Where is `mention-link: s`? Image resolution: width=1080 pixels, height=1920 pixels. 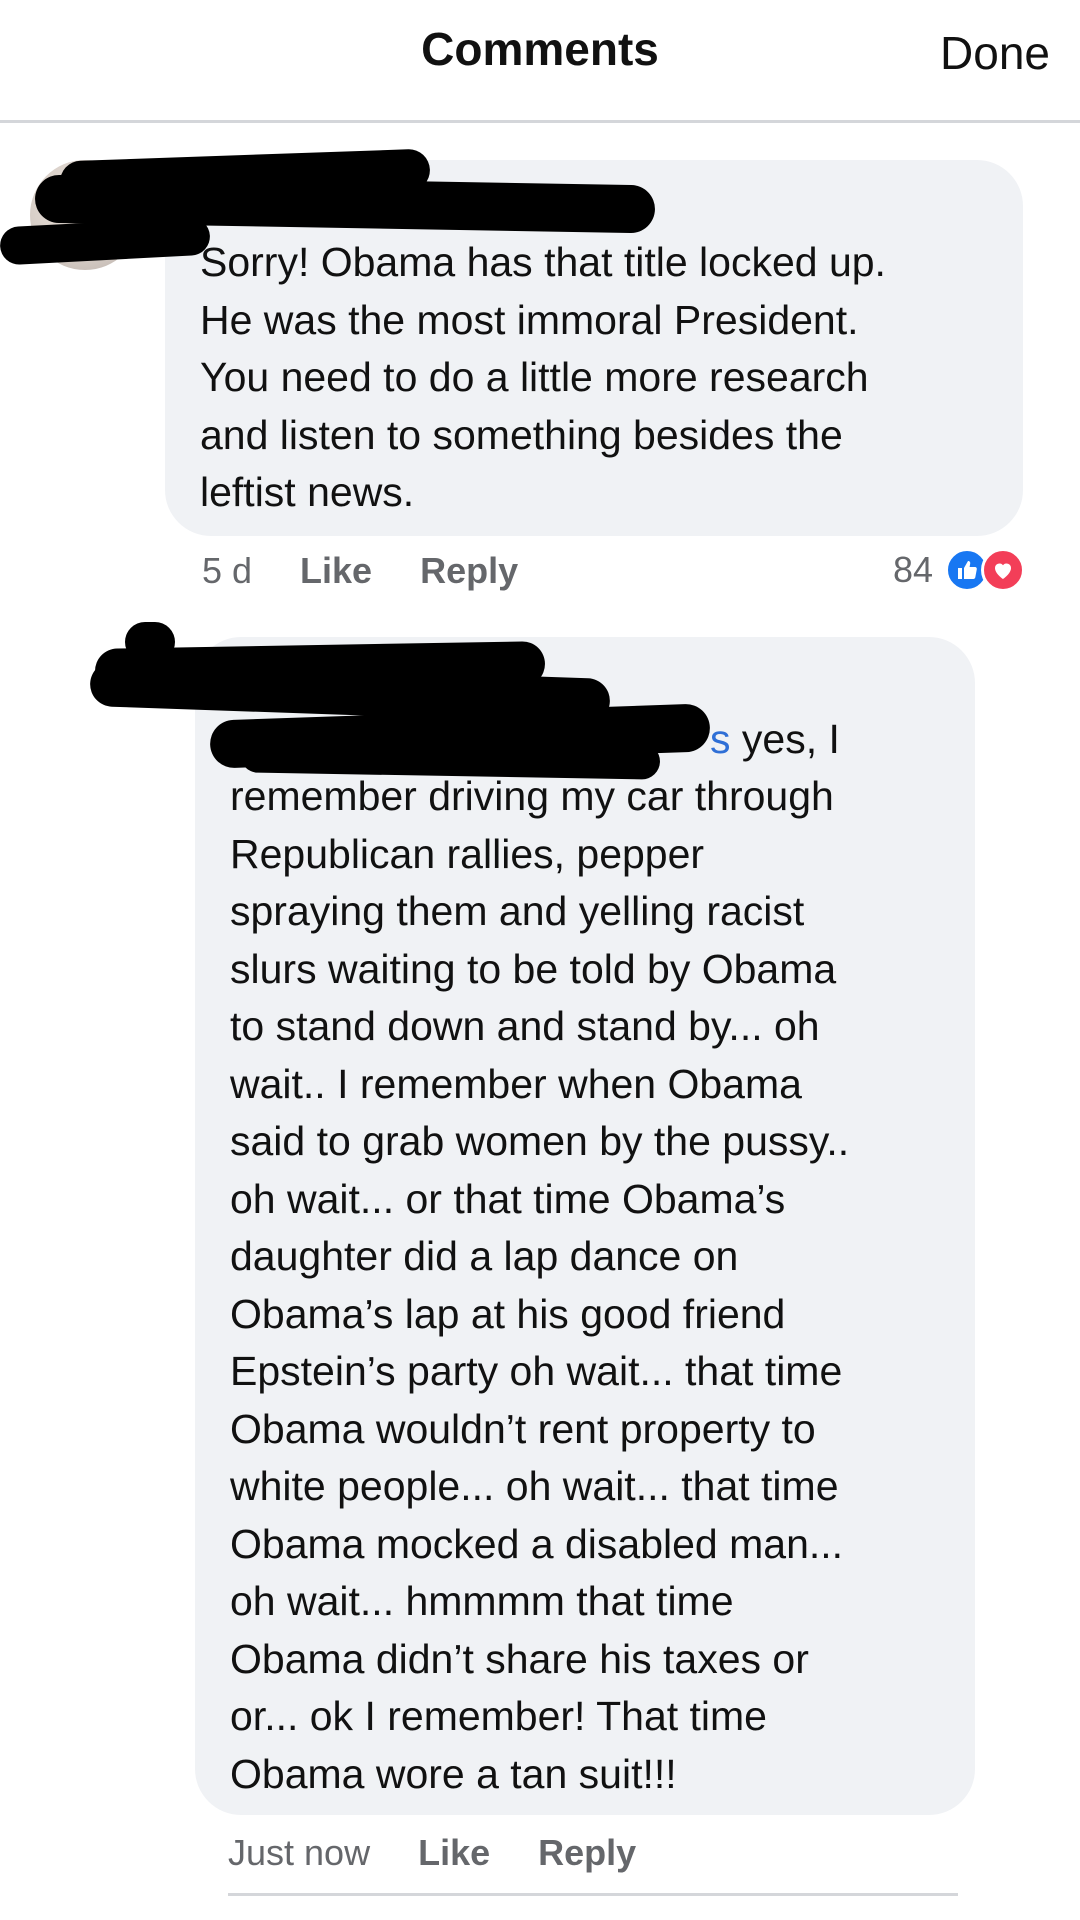
mention-link: s is located at coordinates (720, 739).